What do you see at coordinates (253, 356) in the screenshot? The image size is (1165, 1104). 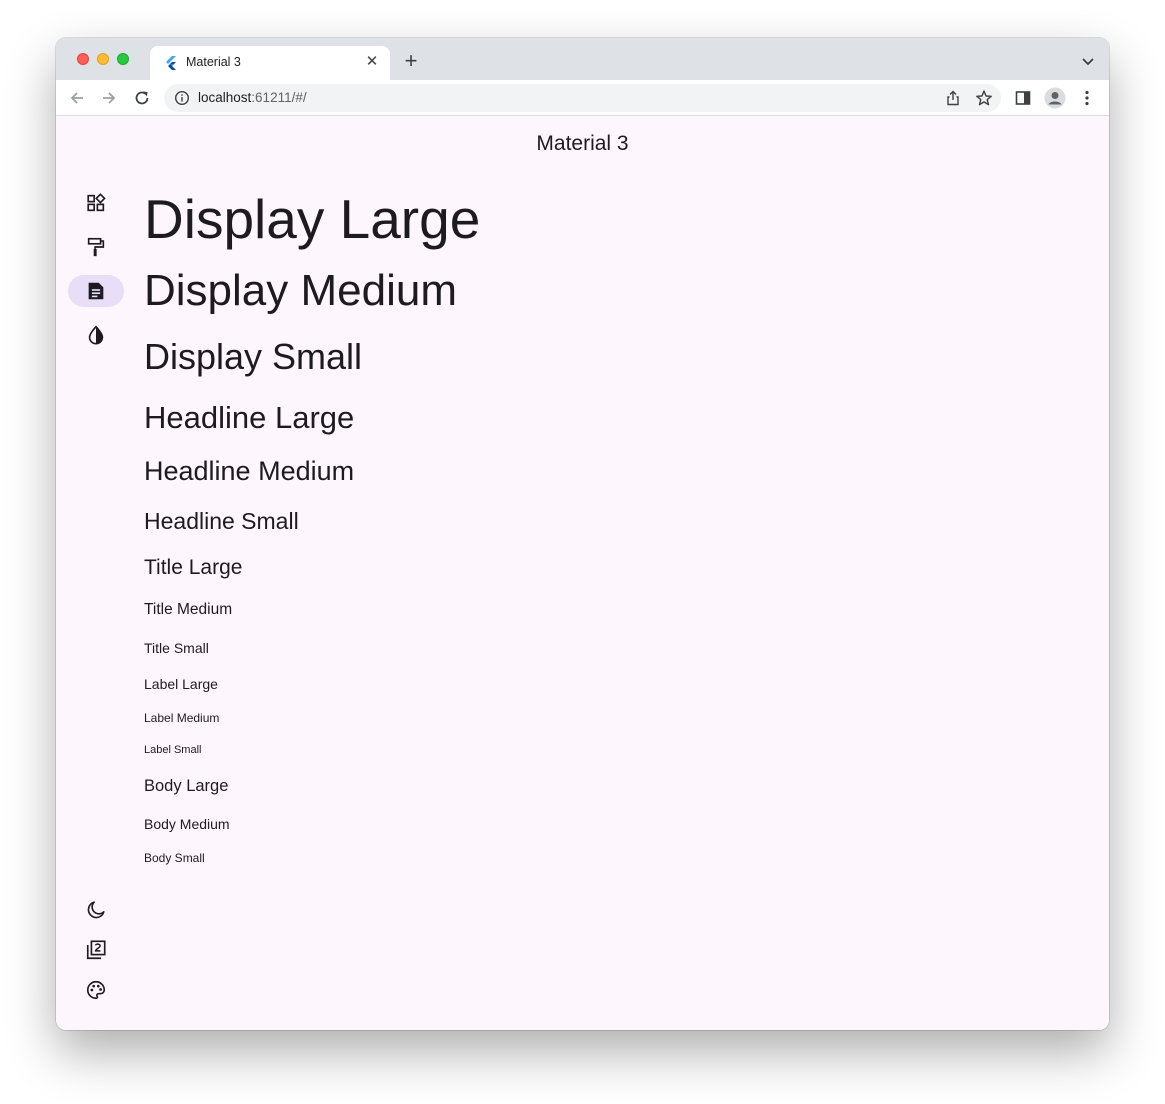 I see `display-small-text: Display Small` at bounding box center [253, 356].